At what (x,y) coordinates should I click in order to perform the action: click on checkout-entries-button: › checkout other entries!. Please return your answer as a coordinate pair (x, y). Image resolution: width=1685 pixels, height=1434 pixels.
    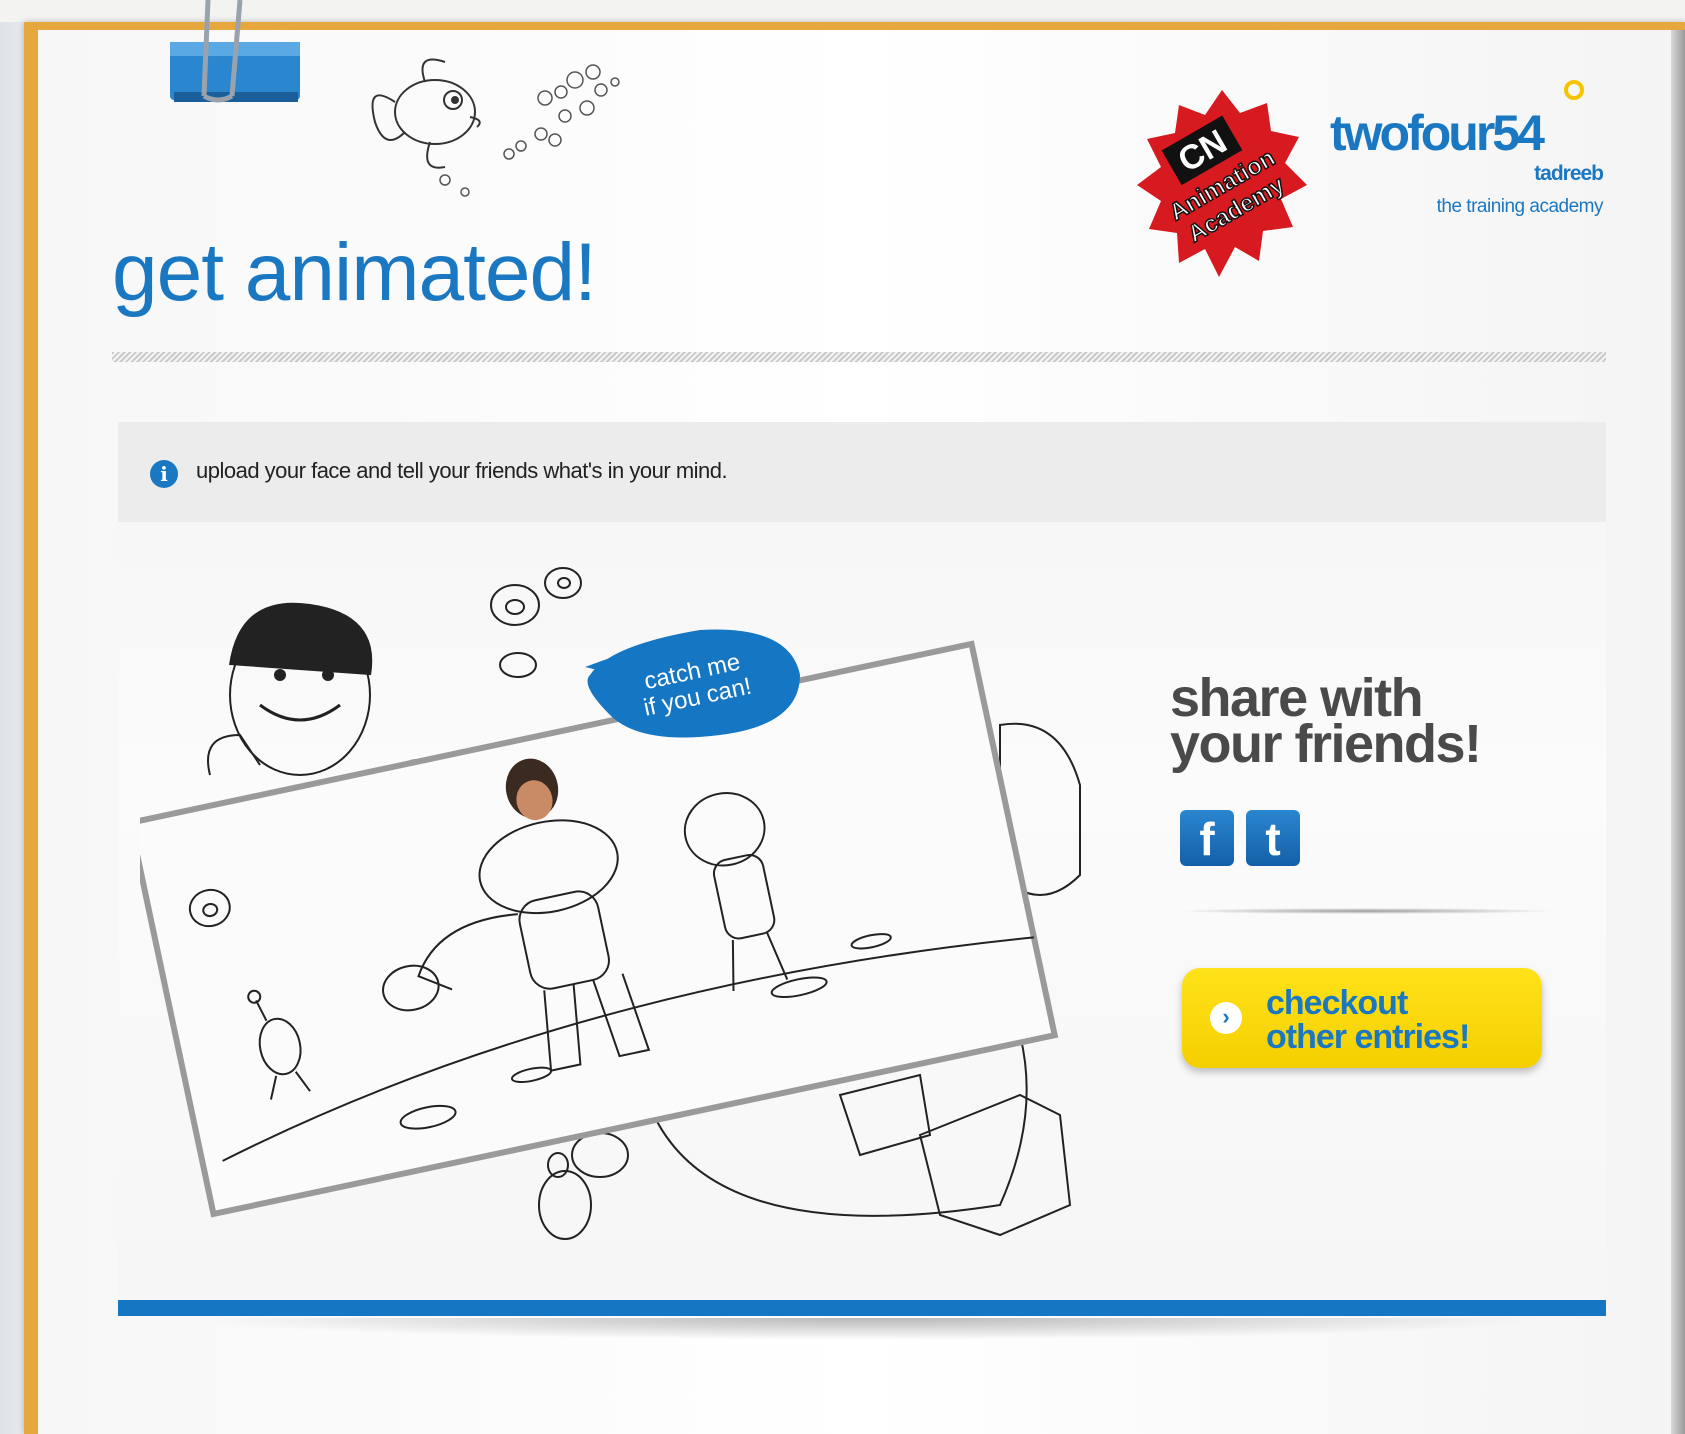
    Looking at the image, I should click on (1362, 1018).